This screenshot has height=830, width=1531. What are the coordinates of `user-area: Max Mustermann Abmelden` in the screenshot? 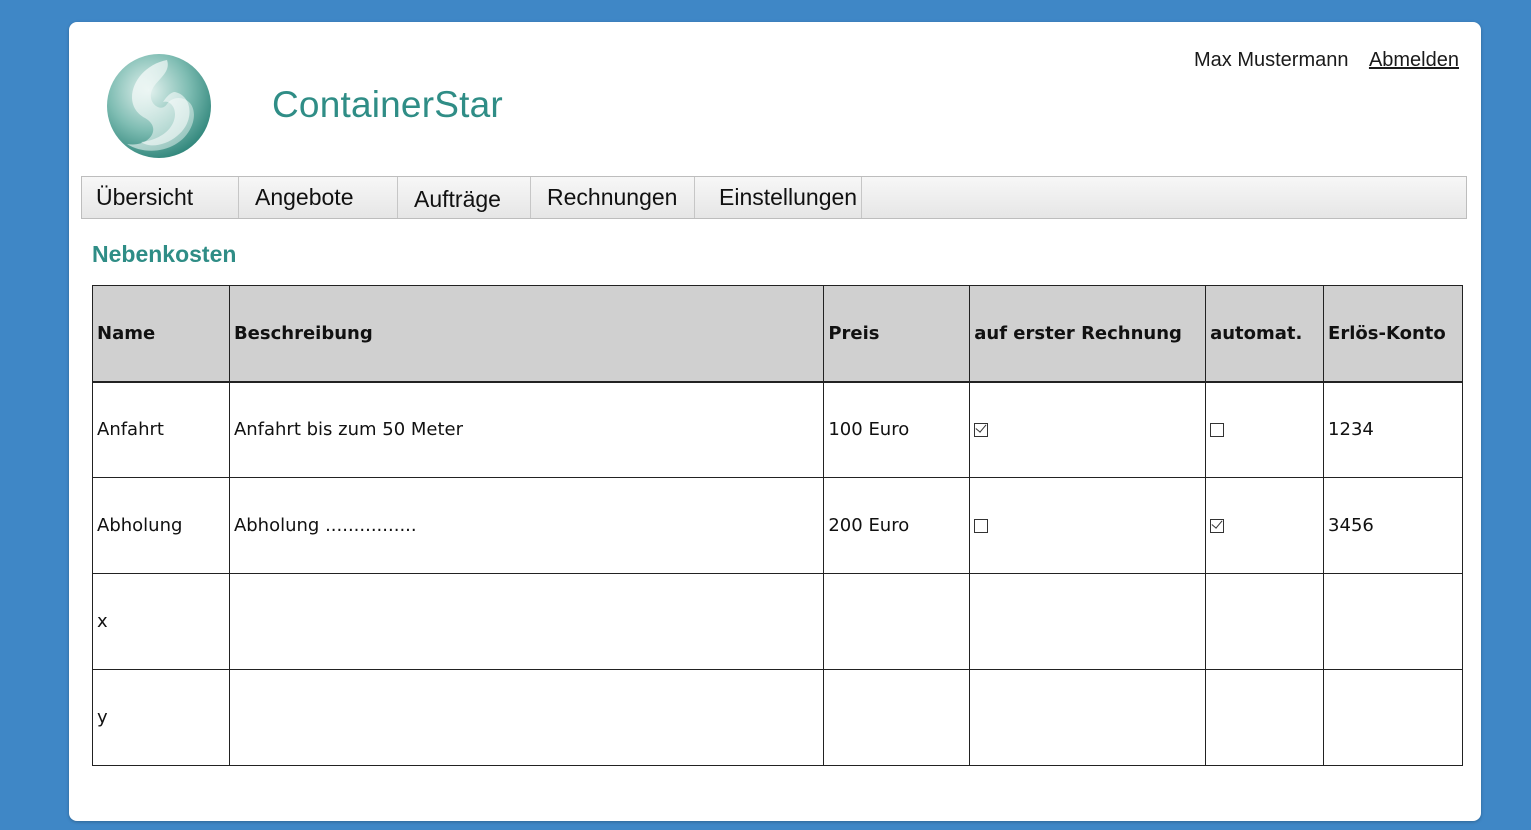 It's located at (1326, 60).